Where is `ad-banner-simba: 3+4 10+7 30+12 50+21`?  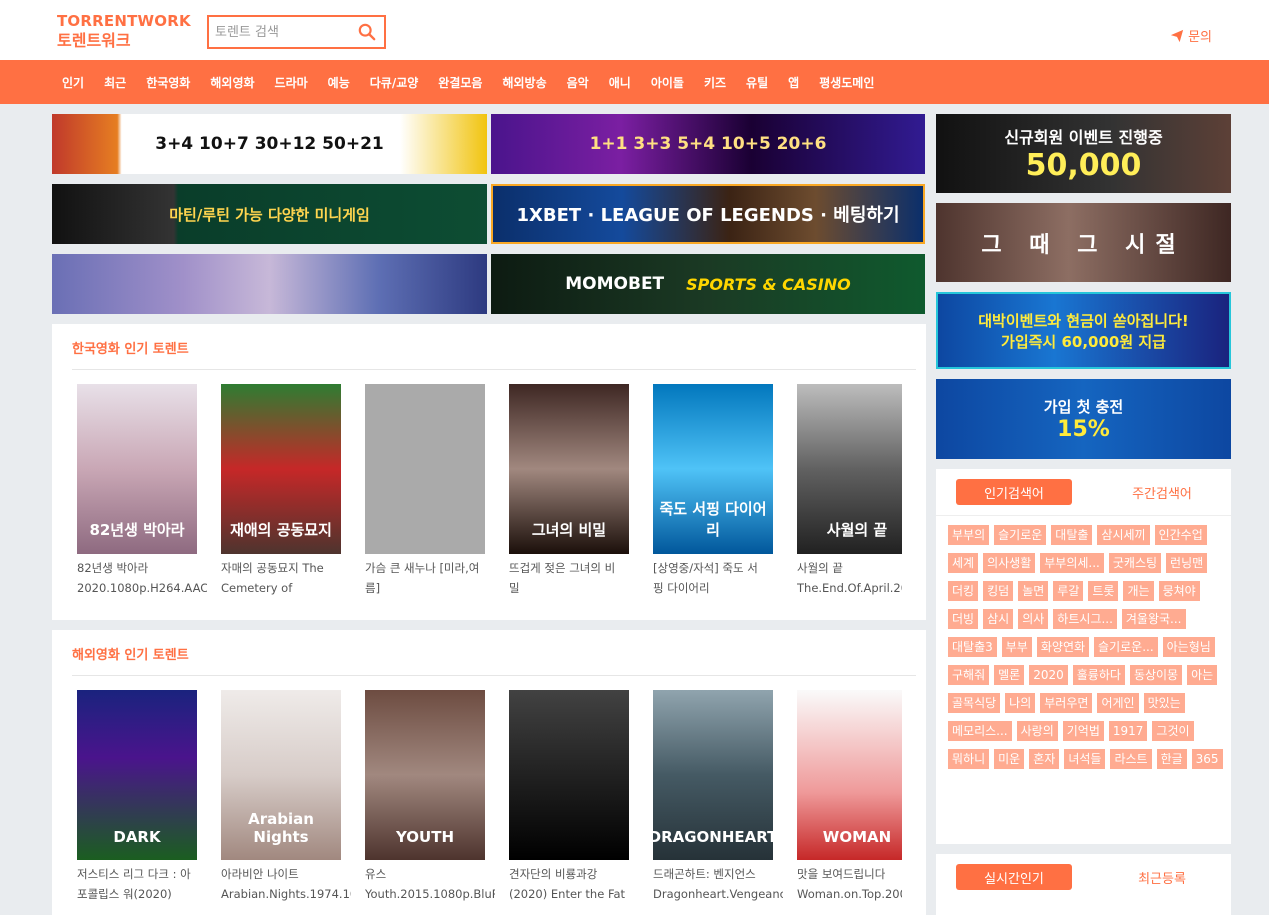
ad-banner-simba: 3+4 10+7 30+12 50+21 is located at coordinates (269, 144).